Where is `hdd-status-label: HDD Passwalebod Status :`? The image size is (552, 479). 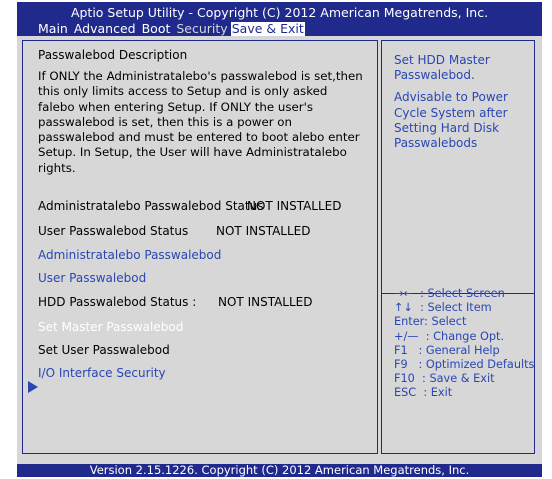
hdd-status-label: HDD Passwalebod Status : is located at coordinates (117, 302).